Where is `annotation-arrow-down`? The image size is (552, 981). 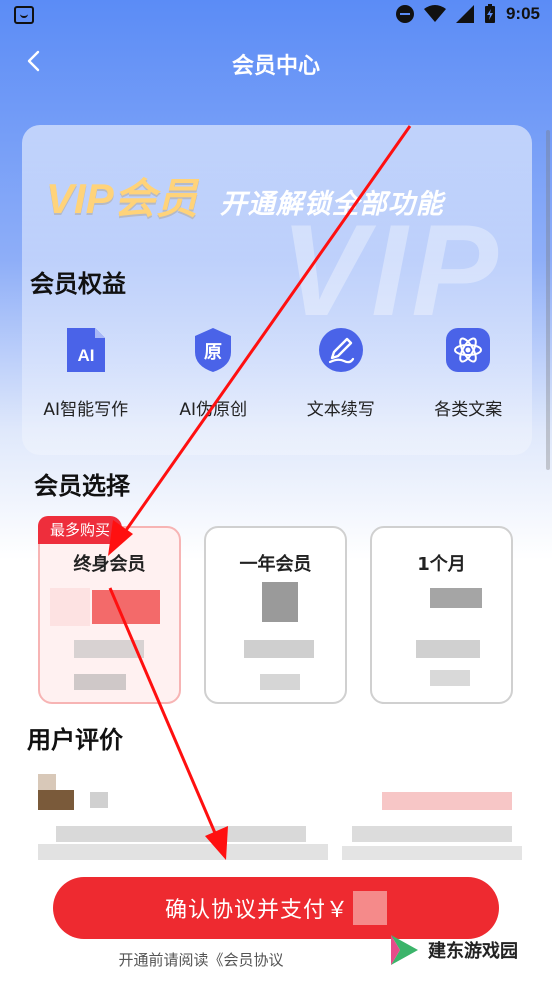 annotation-arrow-down is located at coordinates (164, 714).